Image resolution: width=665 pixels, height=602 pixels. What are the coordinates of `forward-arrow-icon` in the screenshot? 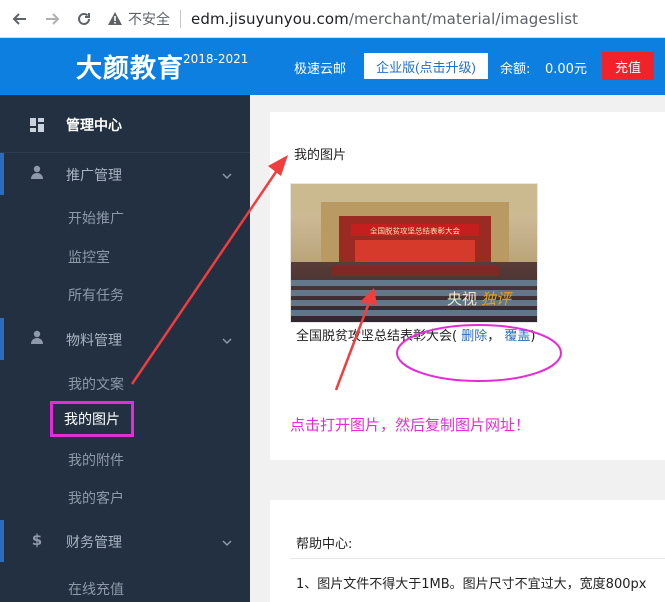 It's located at (52, 19).